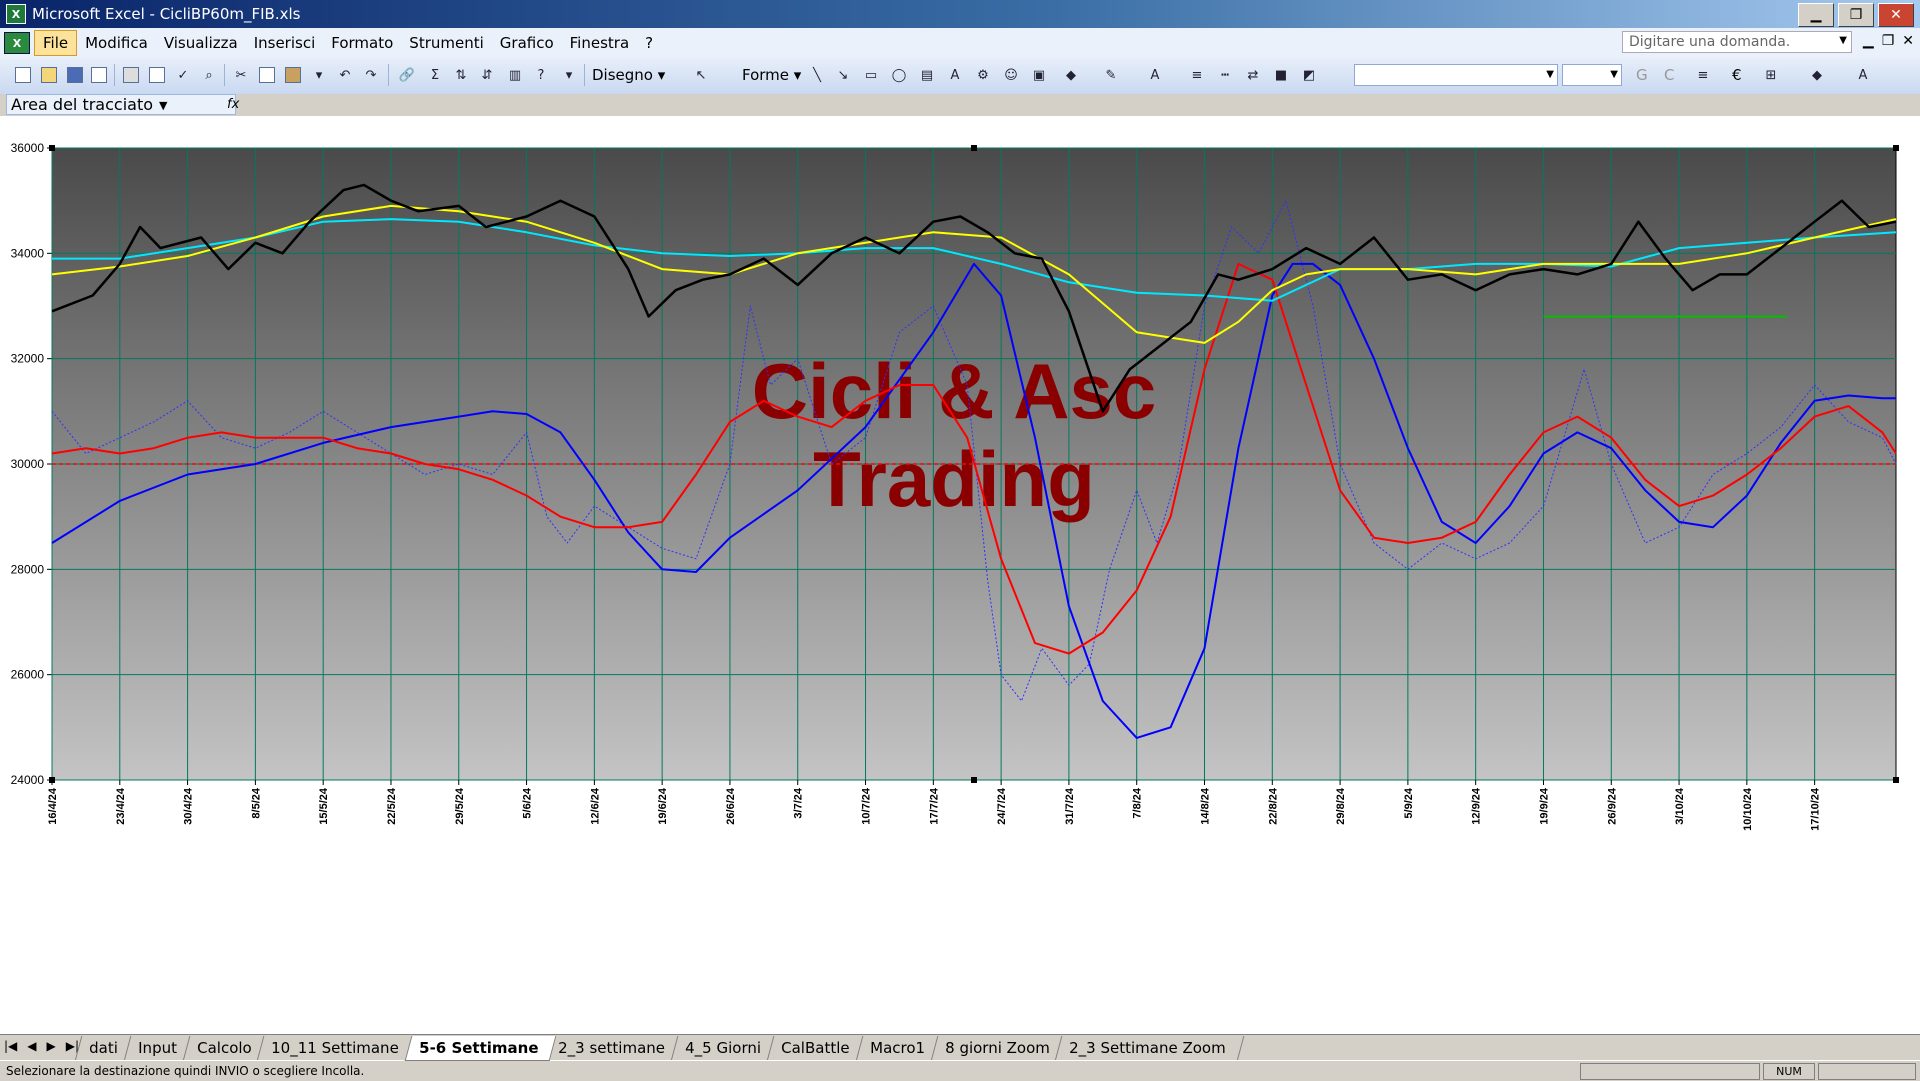 The image size is (1920, 1081). I want to click on menu-help: ?, so click(649, 43).